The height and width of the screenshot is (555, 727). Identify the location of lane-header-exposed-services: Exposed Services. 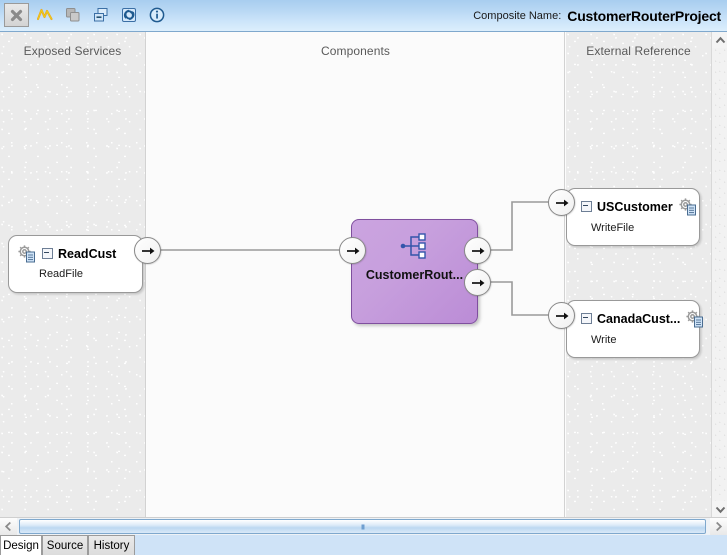
(72, 51).